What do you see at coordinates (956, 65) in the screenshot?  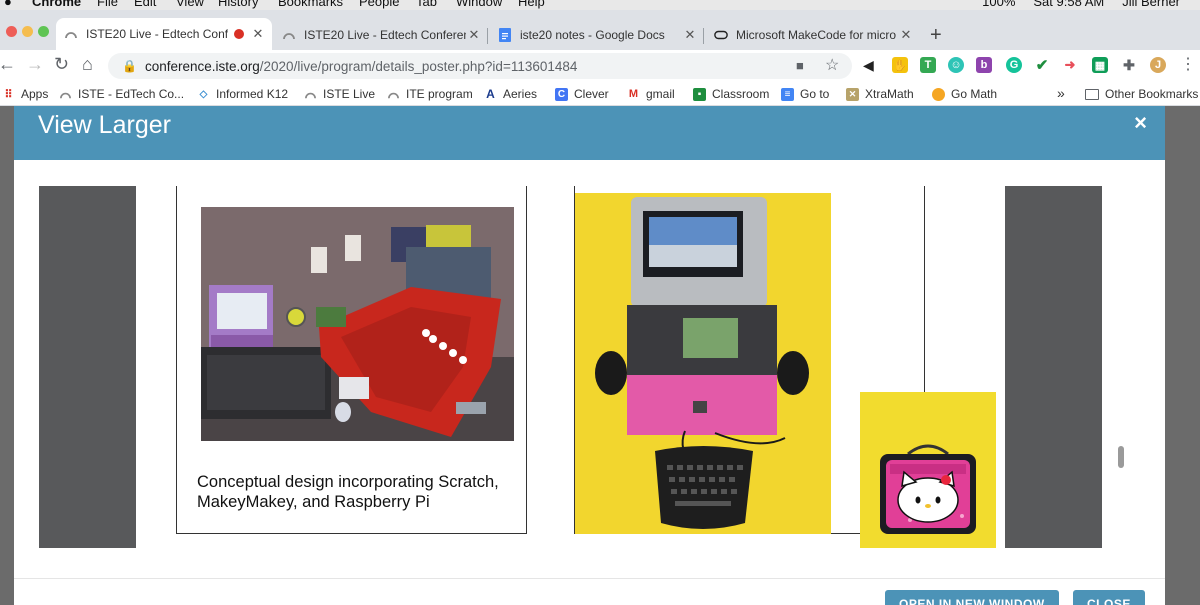 I see `extension-smile-icon: ☺` at bounding box center [956, 65].